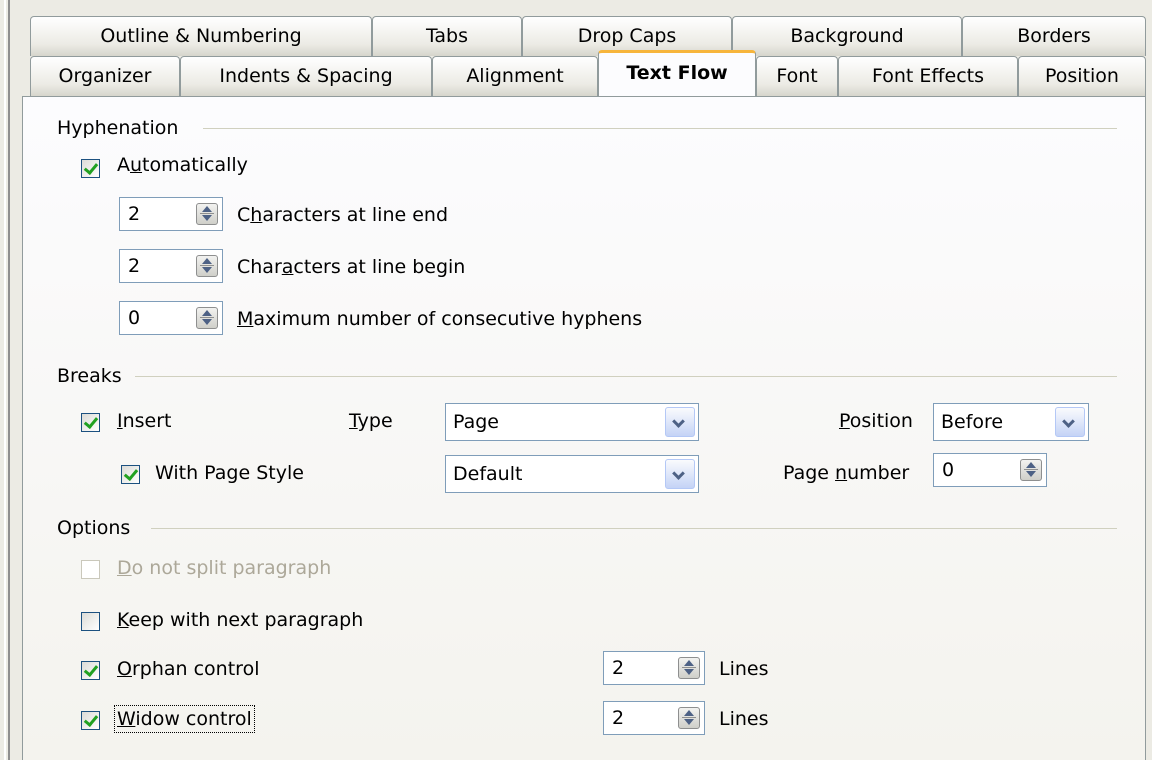 This screenshot has height=760, width=1152. What do you see at coordinates (928, 76) in the screenshot?
I see `tab-font-effects: Font Effects` at bounding box center [928, 76].